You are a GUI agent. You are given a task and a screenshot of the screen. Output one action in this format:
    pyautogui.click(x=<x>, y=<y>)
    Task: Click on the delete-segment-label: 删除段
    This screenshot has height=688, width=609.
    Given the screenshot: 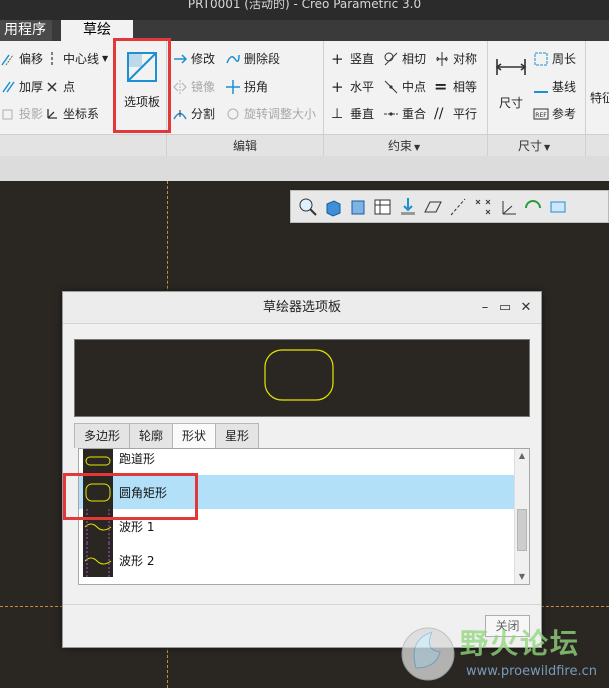 What is the action you would take?
    pyautogui.click(x=262, y=59)
    